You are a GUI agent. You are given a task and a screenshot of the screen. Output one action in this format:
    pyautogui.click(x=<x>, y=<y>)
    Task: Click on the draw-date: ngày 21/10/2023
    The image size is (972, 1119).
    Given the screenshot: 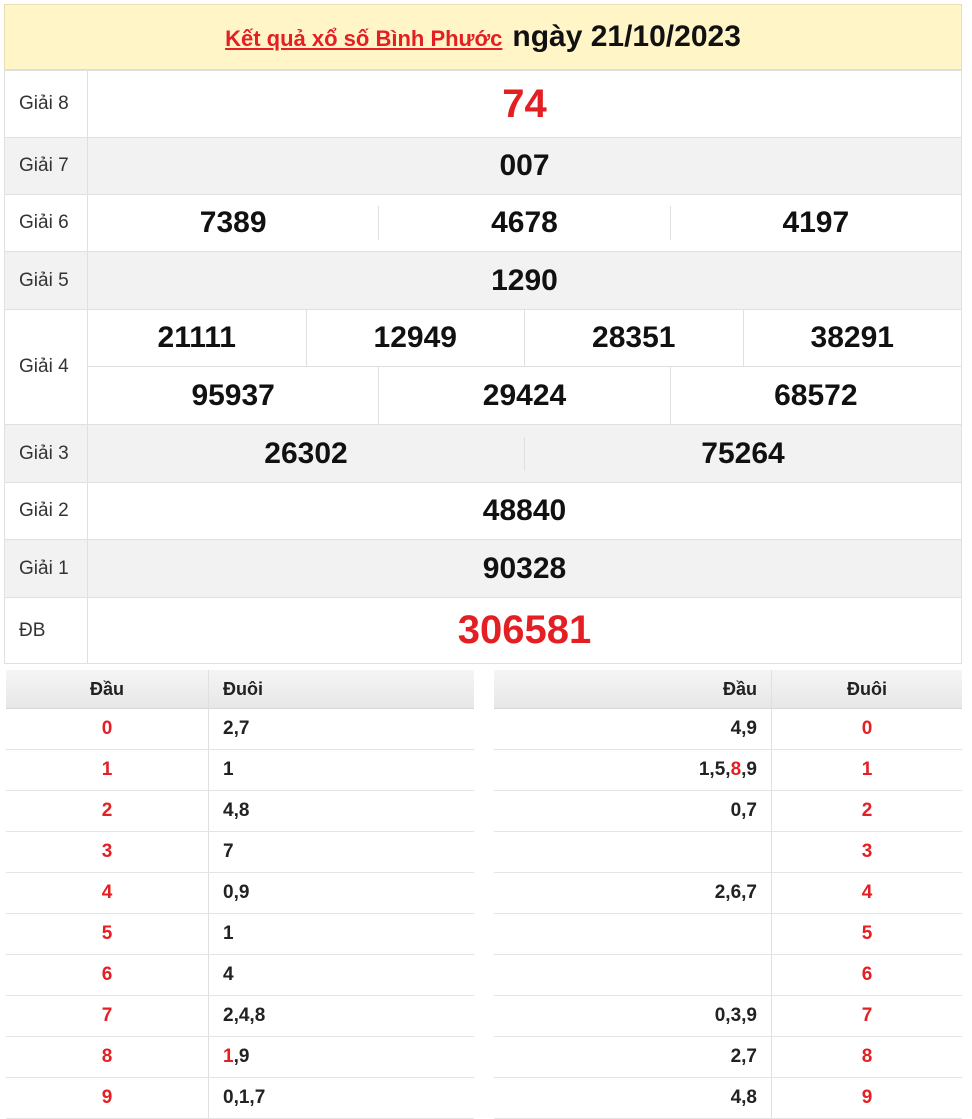 What is the action you would take?
    pyautogui.click(x=626, y=36)
    